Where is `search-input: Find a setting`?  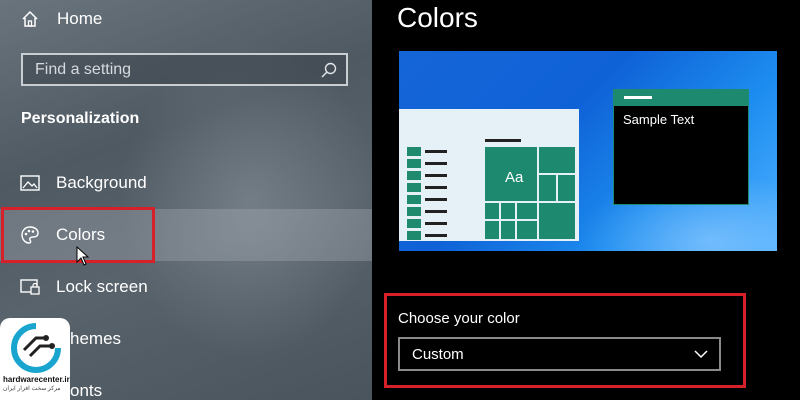 search-input: Find a setting is located at coordinates (184, 69).